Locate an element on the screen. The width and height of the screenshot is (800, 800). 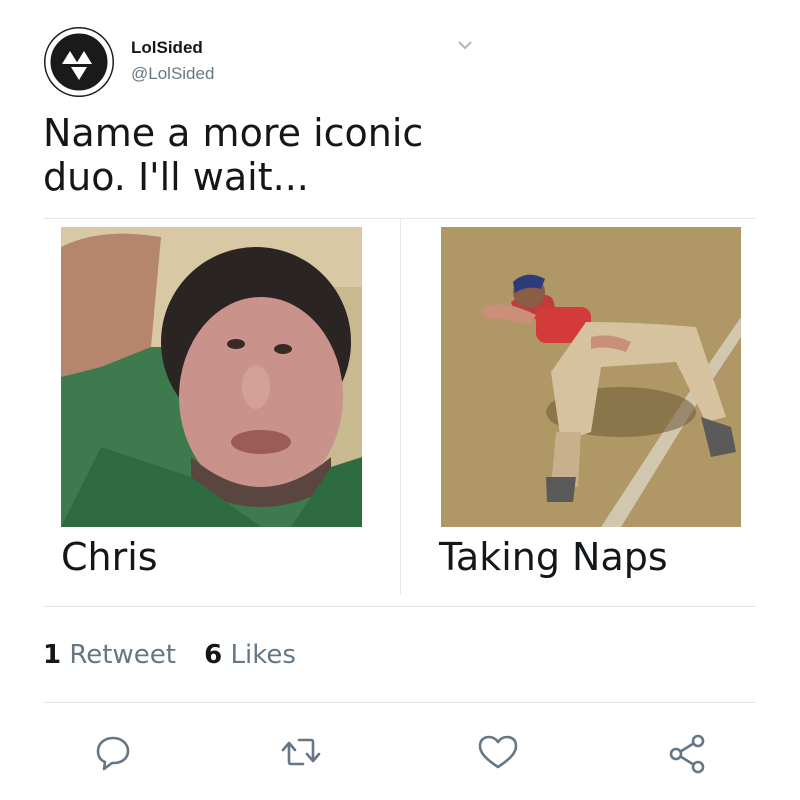
retweets-stat: 1 Retweet is located at coordinates (109, 655).